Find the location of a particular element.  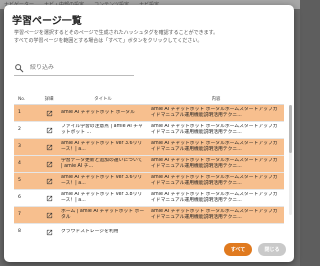

column-header-link: 詳細 is located at coordinates (49, 99).